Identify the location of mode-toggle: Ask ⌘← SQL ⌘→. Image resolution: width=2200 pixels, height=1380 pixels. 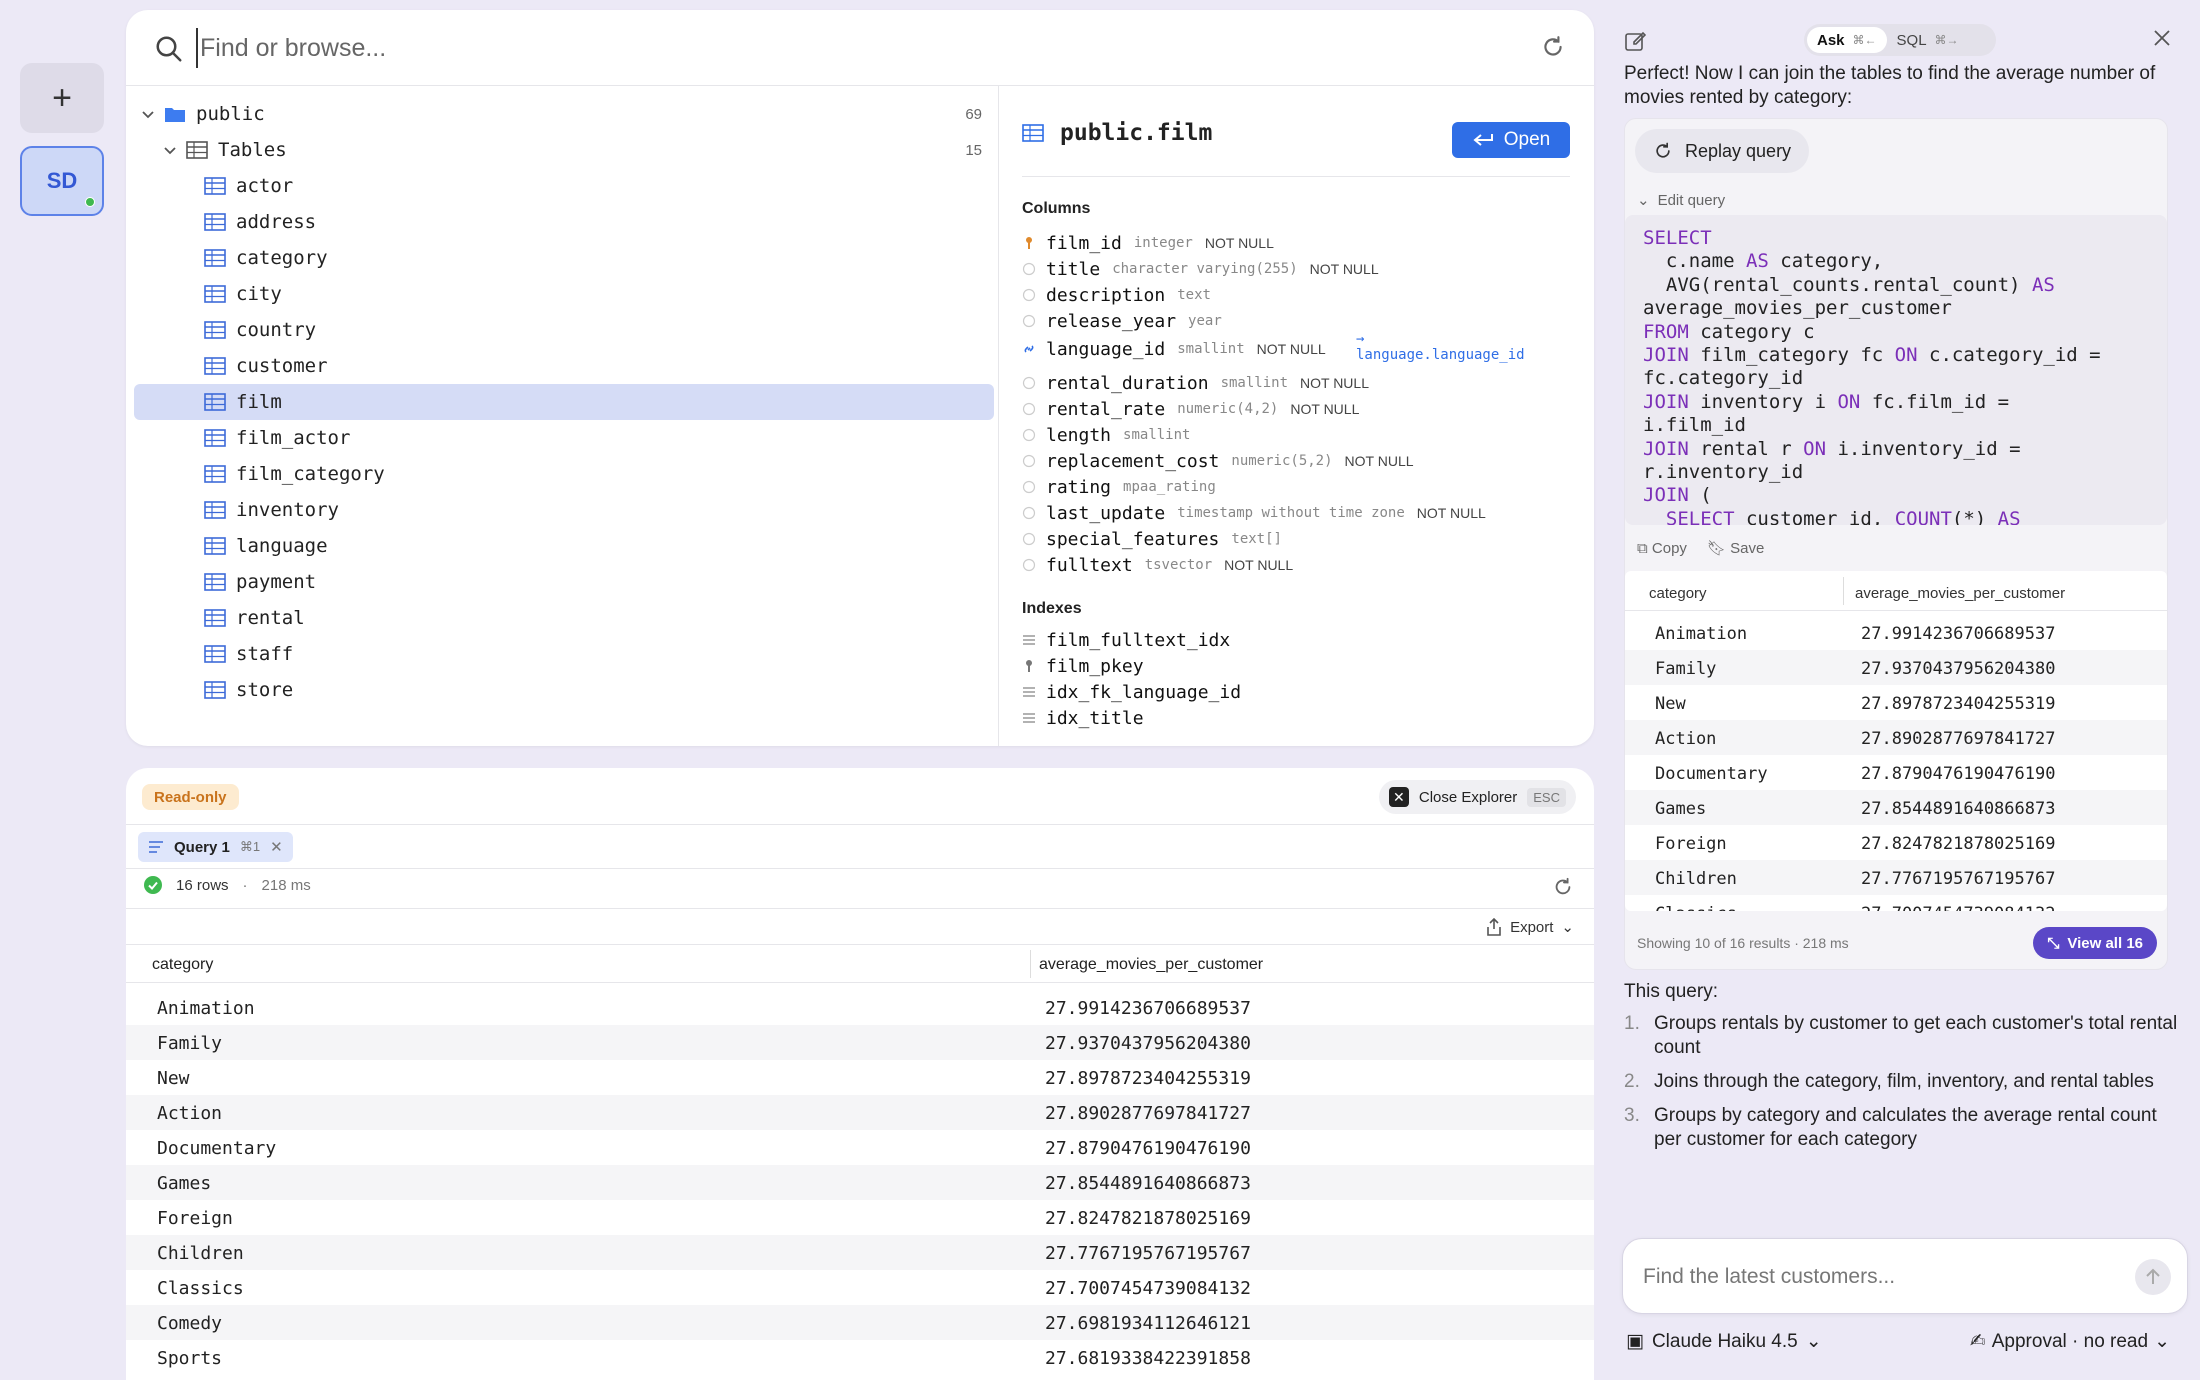
(1900, 40).